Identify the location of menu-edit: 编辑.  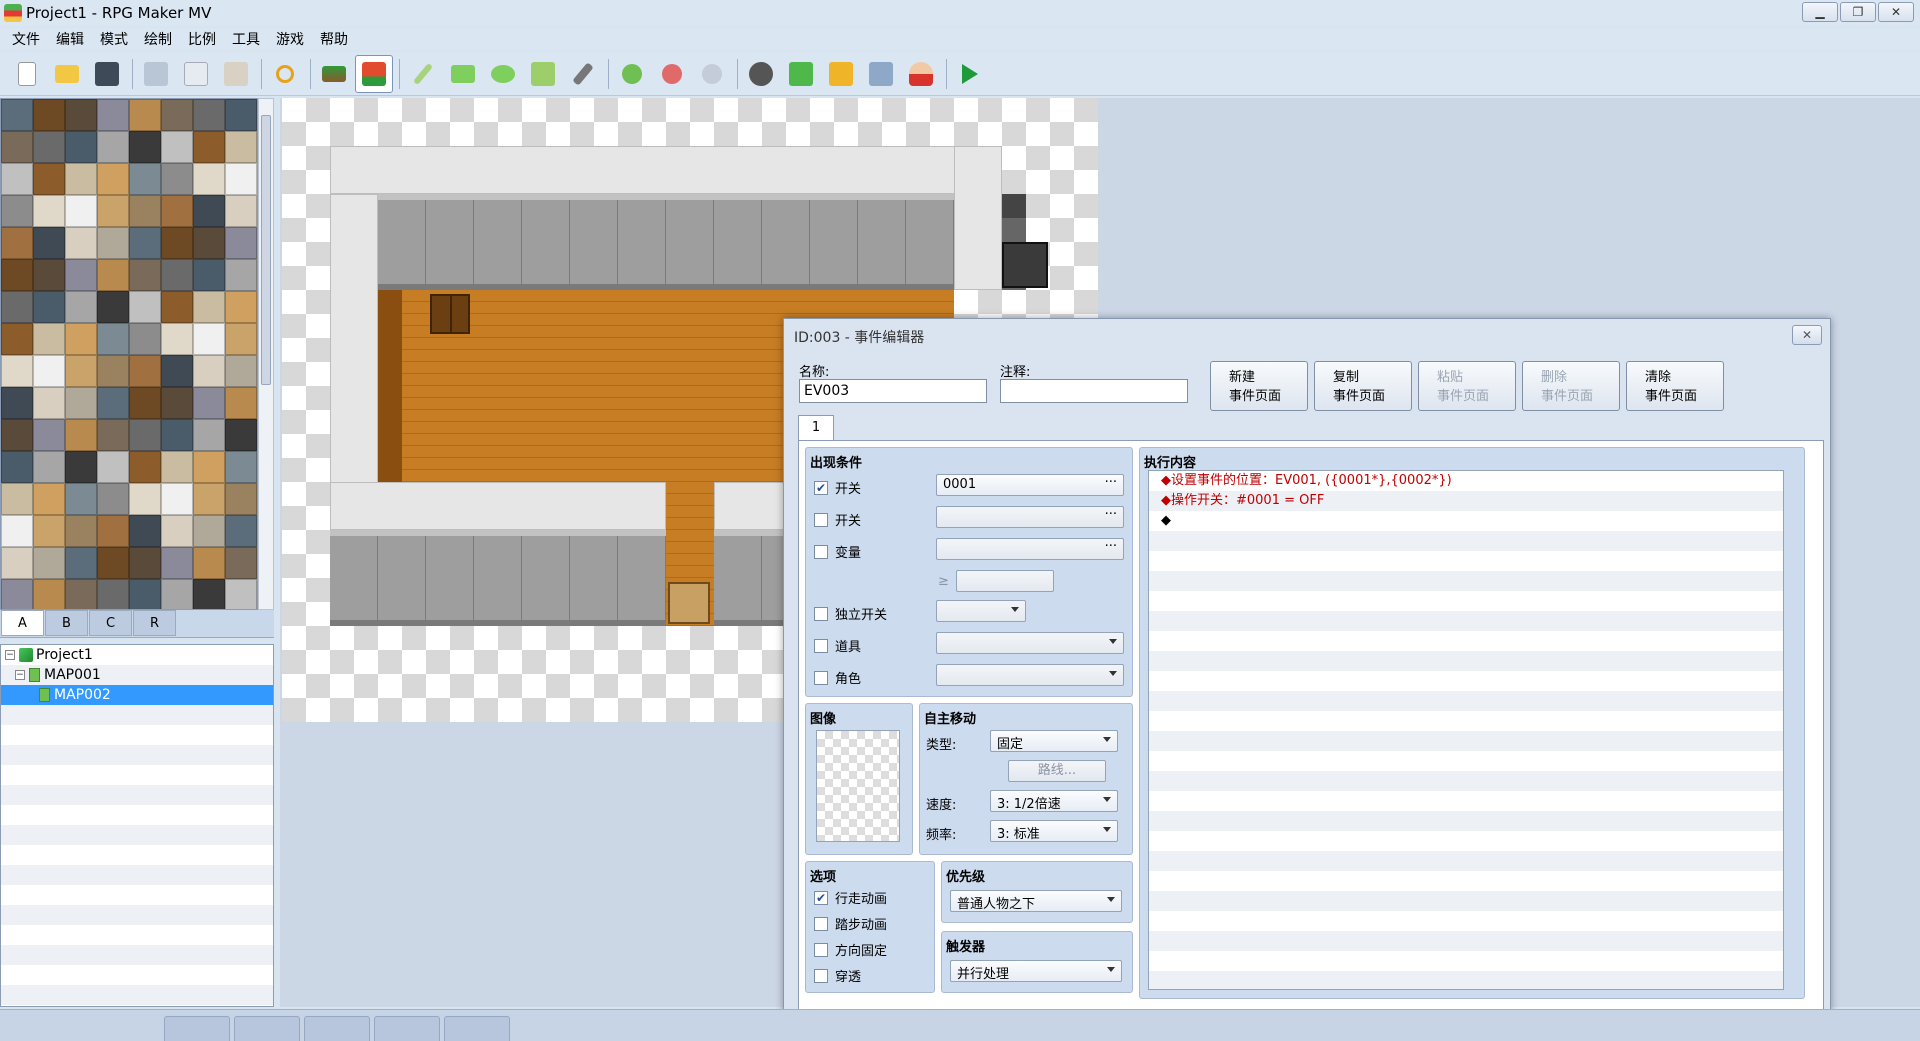
(70, 39).